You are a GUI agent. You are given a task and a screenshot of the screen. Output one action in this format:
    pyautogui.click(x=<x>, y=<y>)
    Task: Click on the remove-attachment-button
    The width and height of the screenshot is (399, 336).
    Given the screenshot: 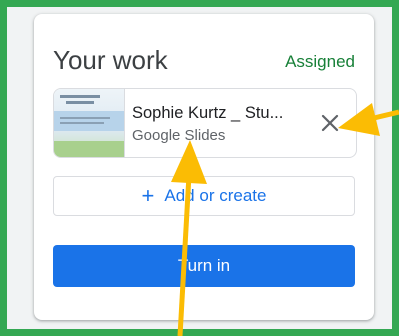 What is the action you would take?
    pyautogui.click(x=330, y=123)
    